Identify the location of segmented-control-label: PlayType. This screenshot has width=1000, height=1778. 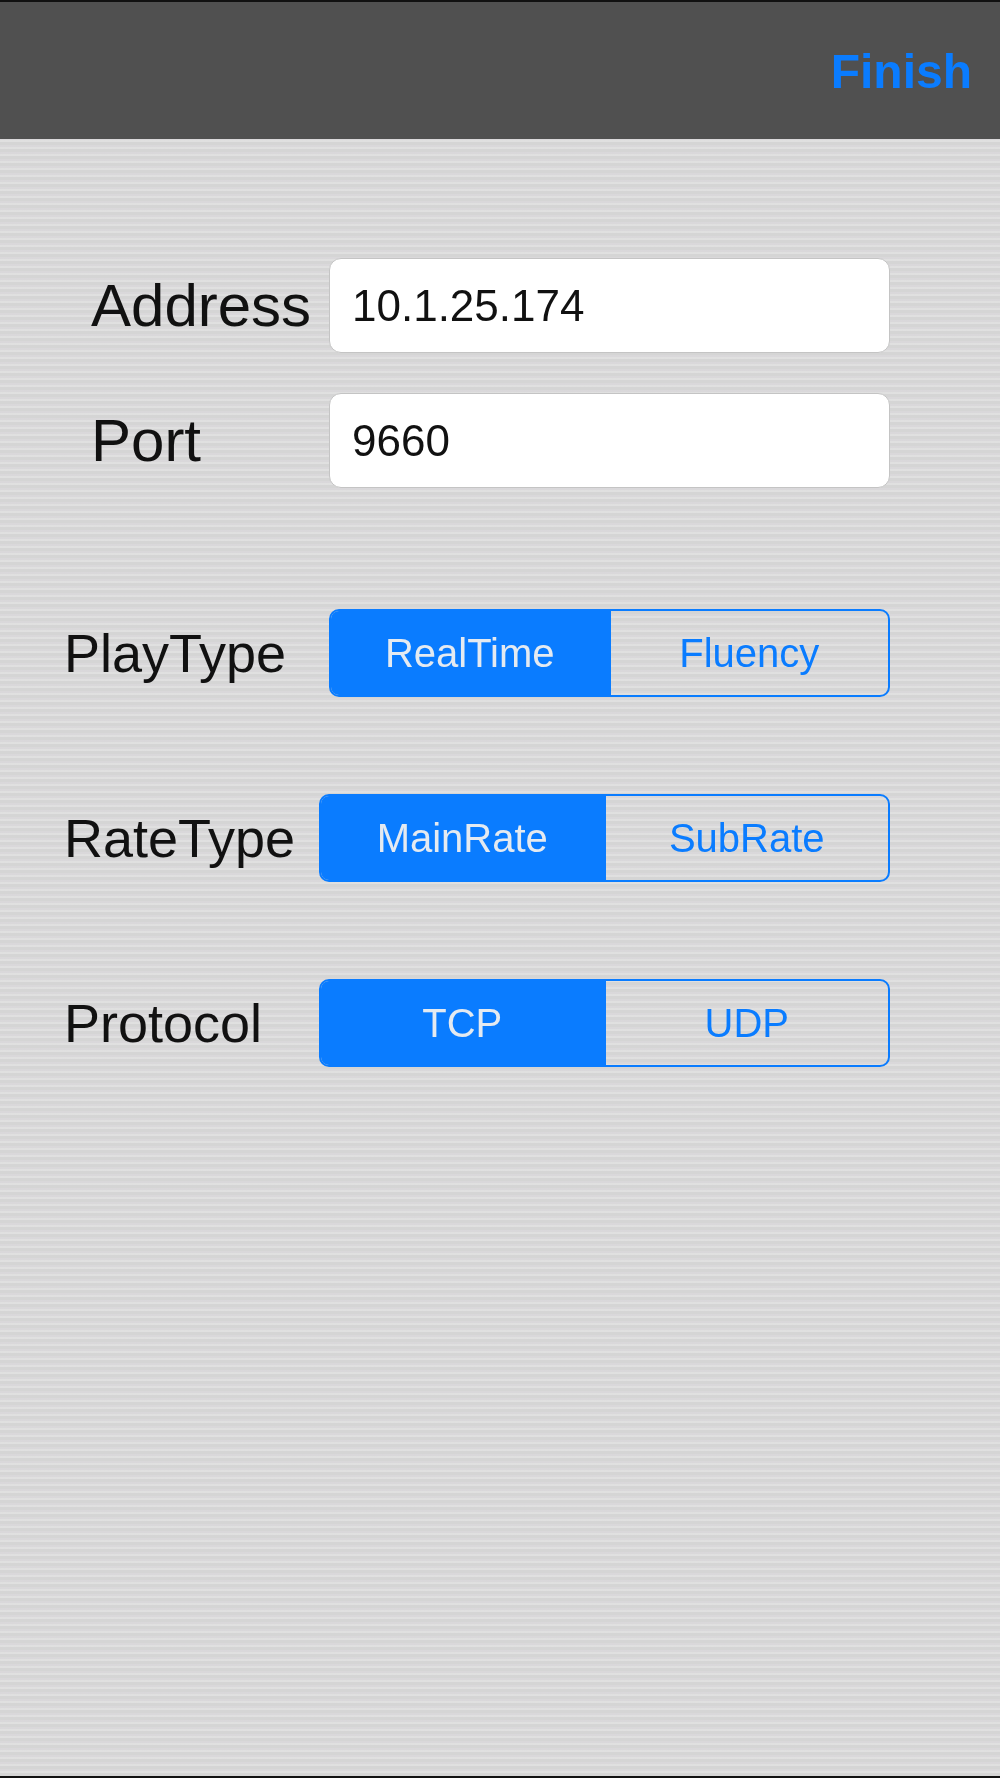
(176, 653).